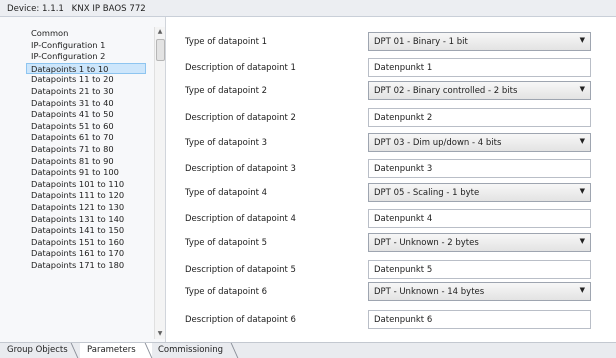  I want to click on device-name: KNX IP BAOS 772, so click(108, 9).